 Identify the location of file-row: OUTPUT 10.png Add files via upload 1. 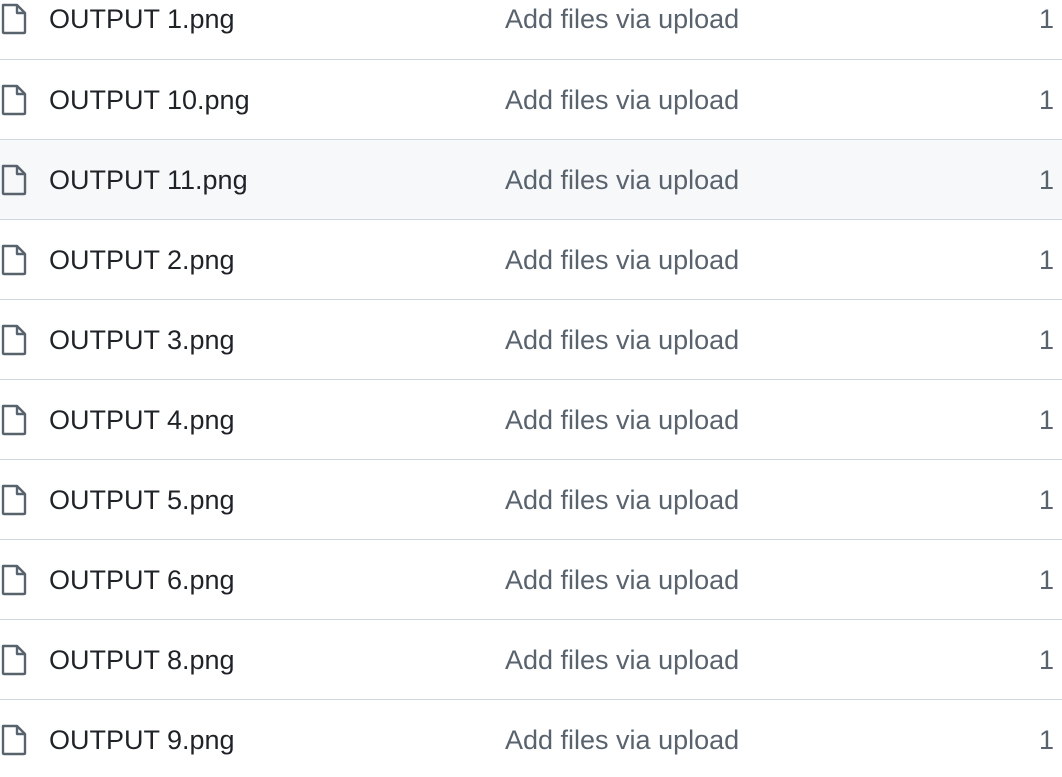
(531, 99).